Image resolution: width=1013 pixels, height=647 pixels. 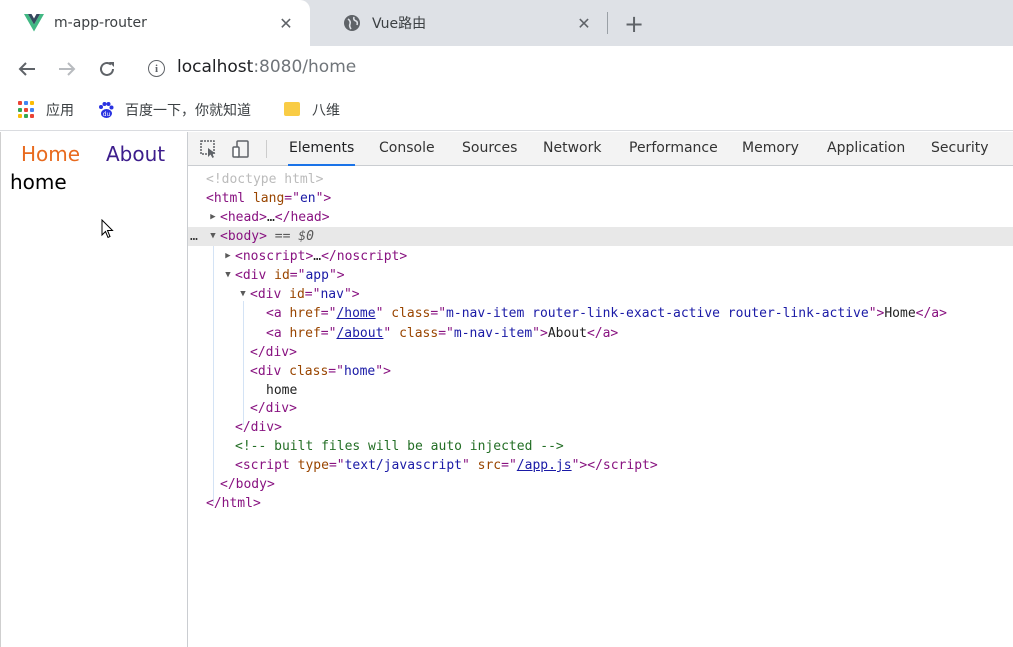 I want to click on tab-network: Network, so click(x=572, y=149).